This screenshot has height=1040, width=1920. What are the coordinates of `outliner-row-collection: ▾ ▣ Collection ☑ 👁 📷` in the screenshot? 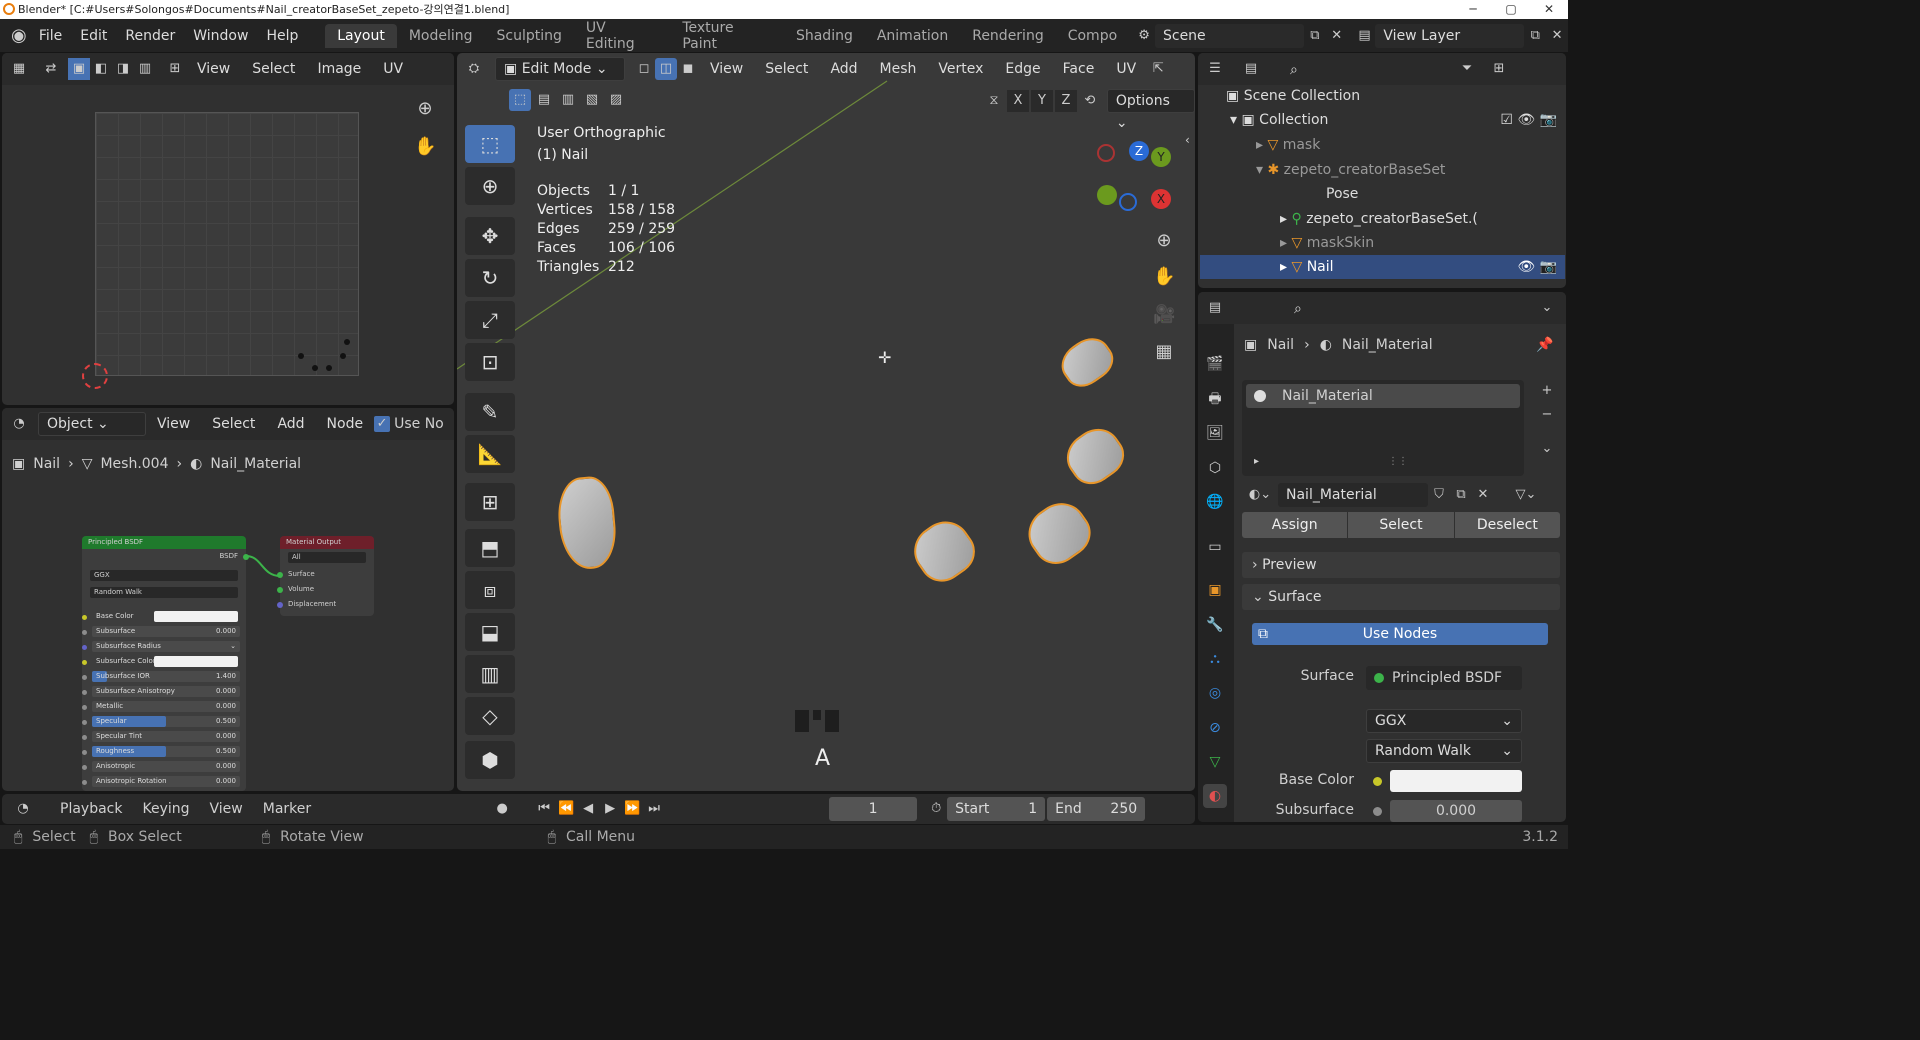 It's located at (1382, 120).